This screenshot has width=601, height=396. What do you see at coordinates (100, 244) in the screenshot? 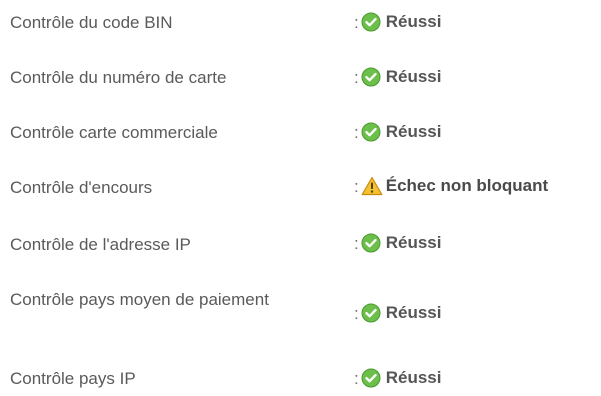
I see `check-label: Contrôle de l'adresse IP` at bounding box center [100, 244].